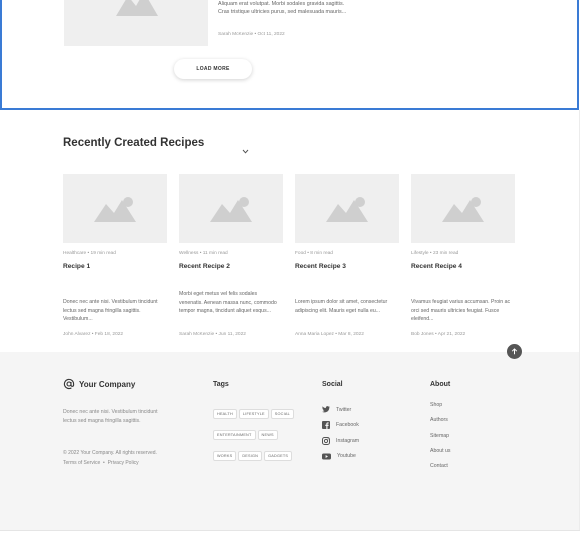 This screenshot has width=580, height=535. Describe the element at coordinates (81, 463) in the screenshot. I see `terms-link: Terms of Service` at that location.